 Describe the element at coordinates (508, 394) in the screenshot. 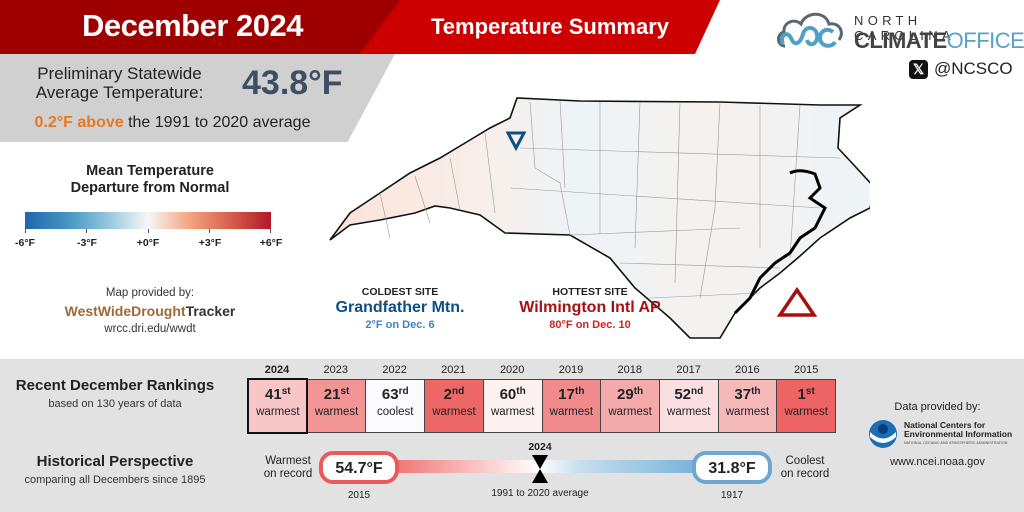

I see `rank-number: 60` at that location.